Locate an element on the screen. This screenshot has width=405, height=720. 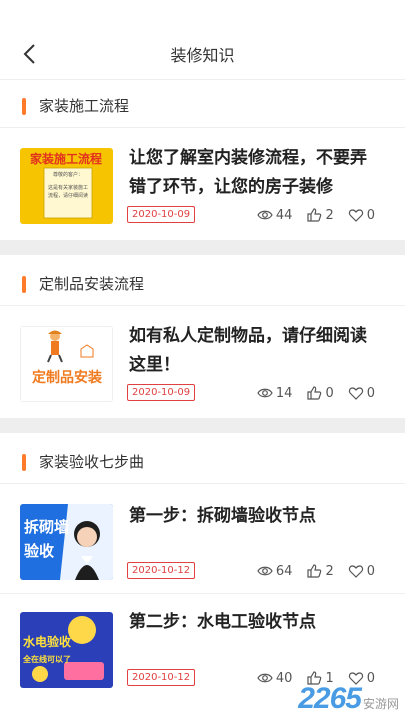
section-title: 家装施工流程 is located at coordinates (84, 106).